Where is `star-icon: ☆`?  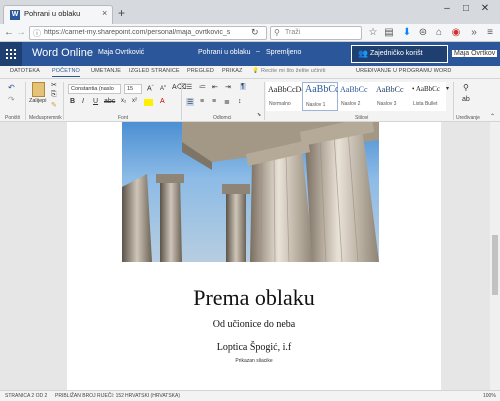
star-icon: ☆ is located at coordinates (373, 32).